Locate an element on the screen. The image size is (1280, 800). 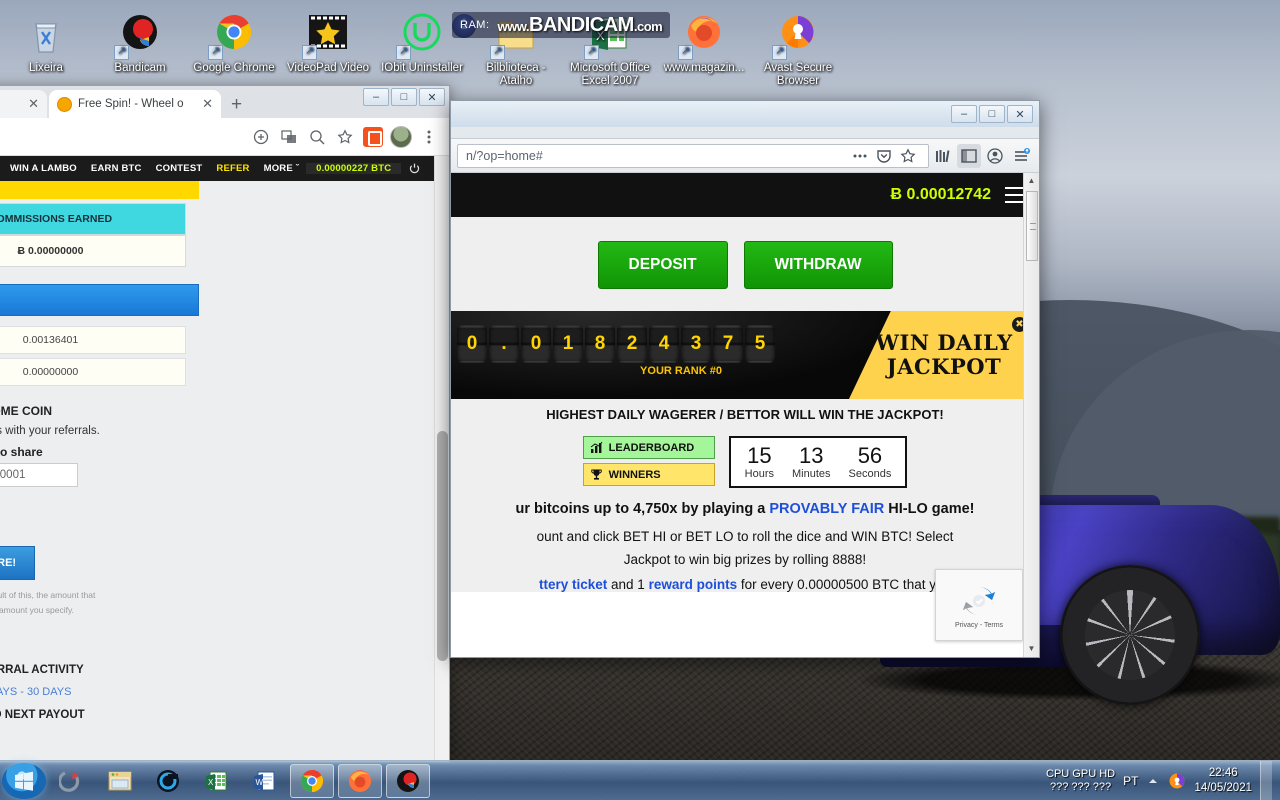
reward-points-link: reward points is located at coordinates (693, 584).